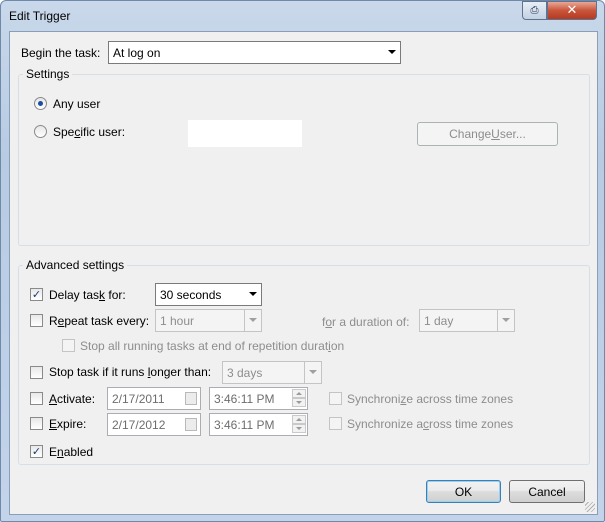  Describe the element at coordinates (191, 294) in the screenshot. I see `delay-task-value: 30 seconds` at that location.